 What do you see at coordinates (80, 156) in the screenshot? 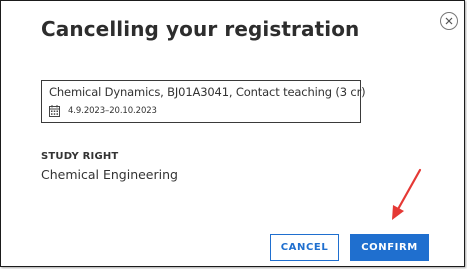
I see `study-right-label: STUDY RIGHT` at bounding box center [80, 156].